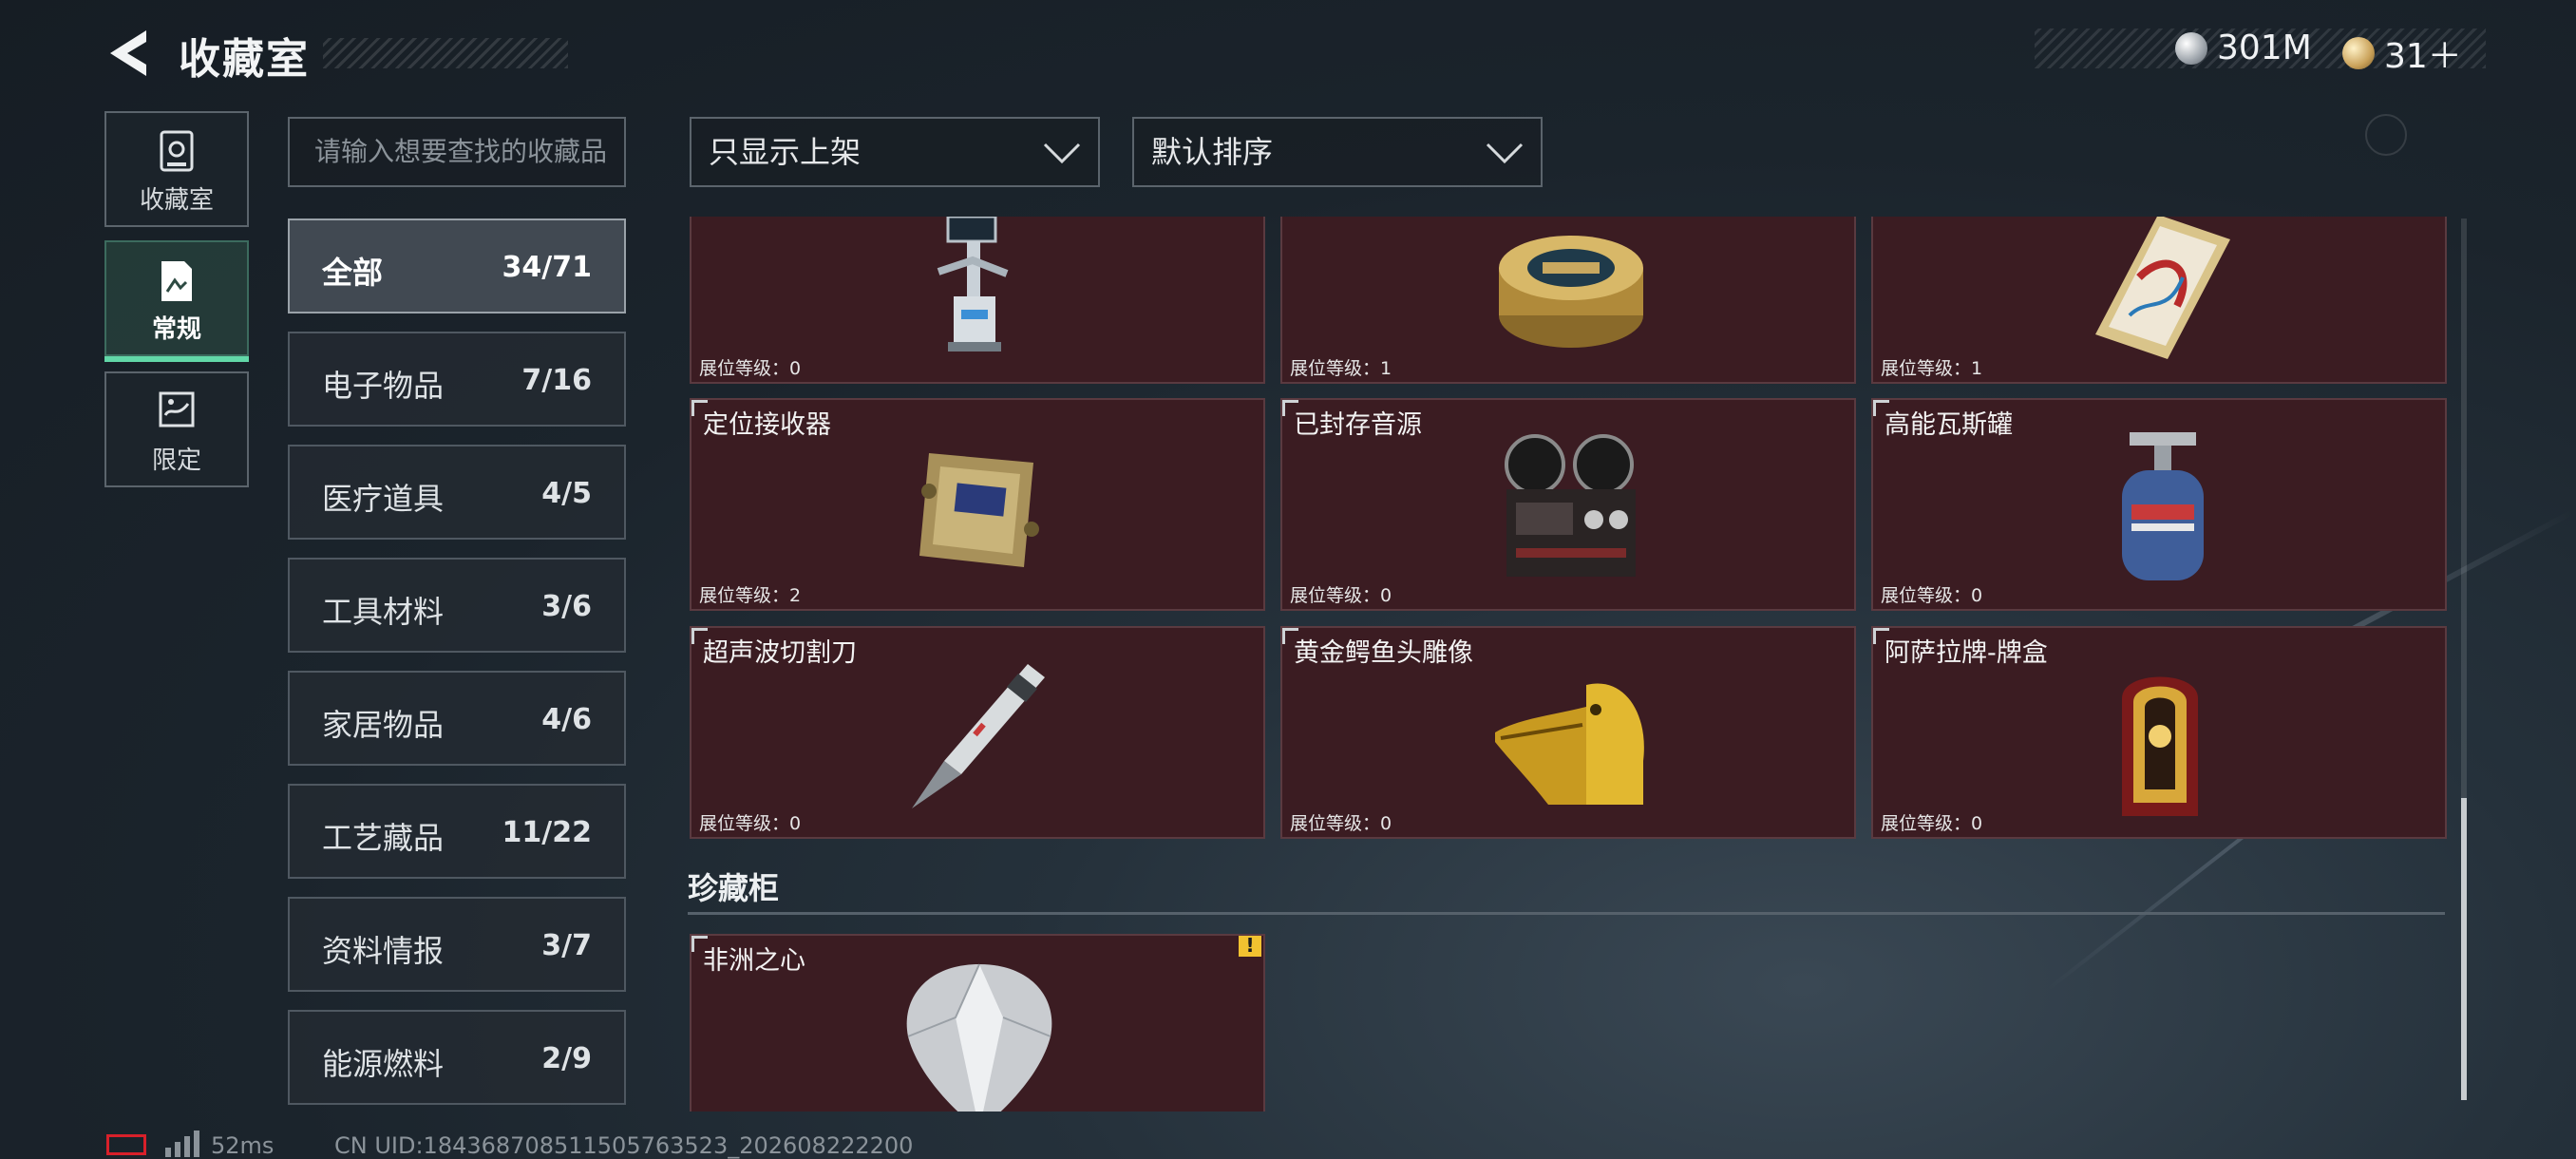 This screenshot has height=1159, width=2576. I want to click on item-card: 展位等级：0, so click(977, 300).